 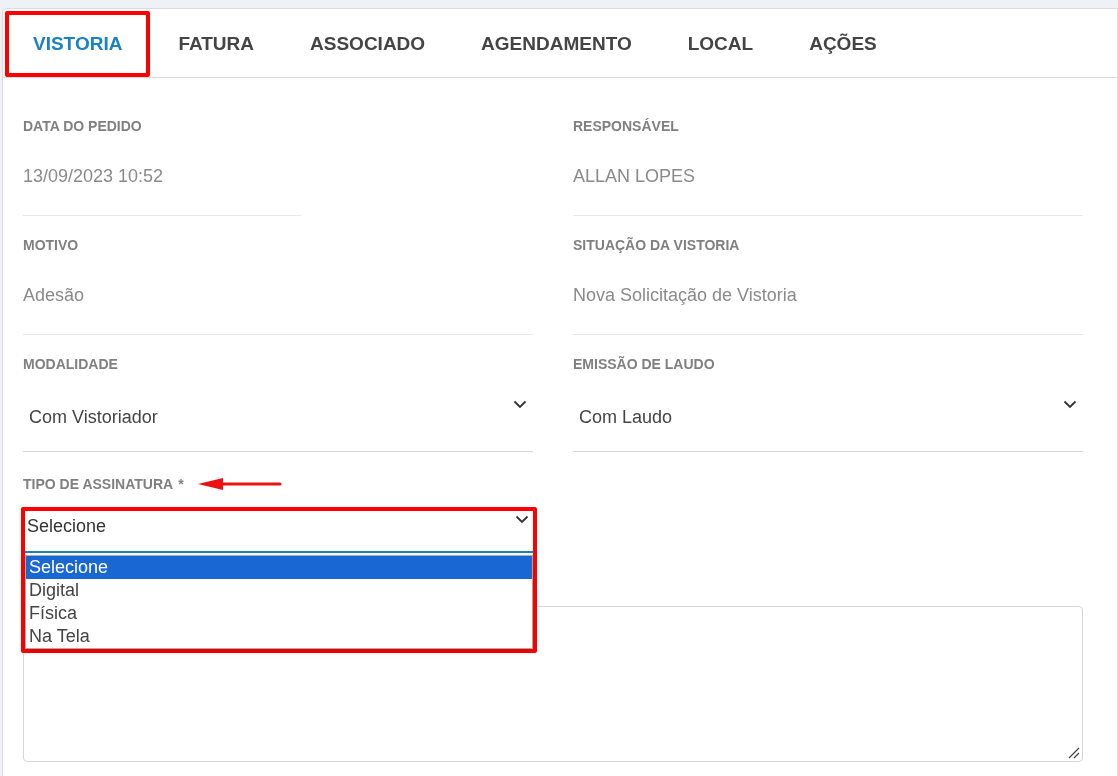 I want to click on tab: ASSOCIADO, so click(x=368, y=44).